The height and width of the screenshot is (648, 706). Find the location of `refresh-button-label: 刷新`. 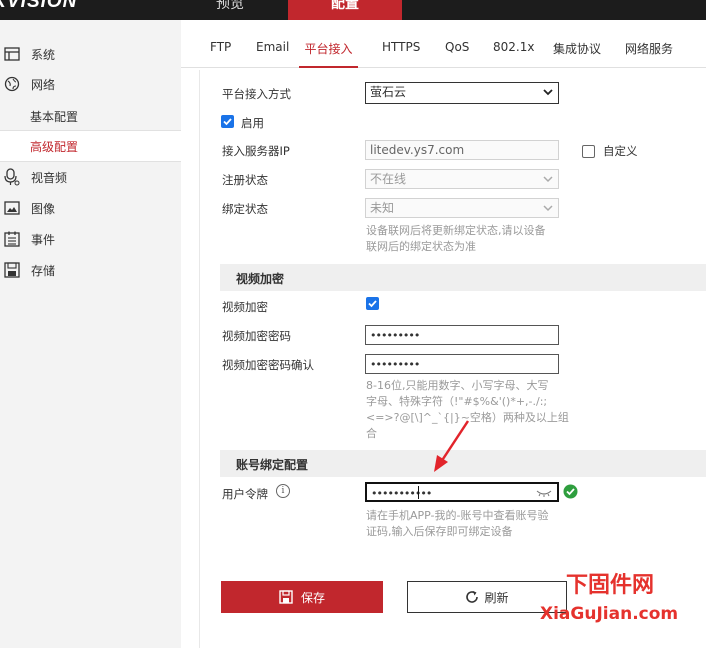

refresh-button-label: 刷新 is located at coordinates (496, 597).